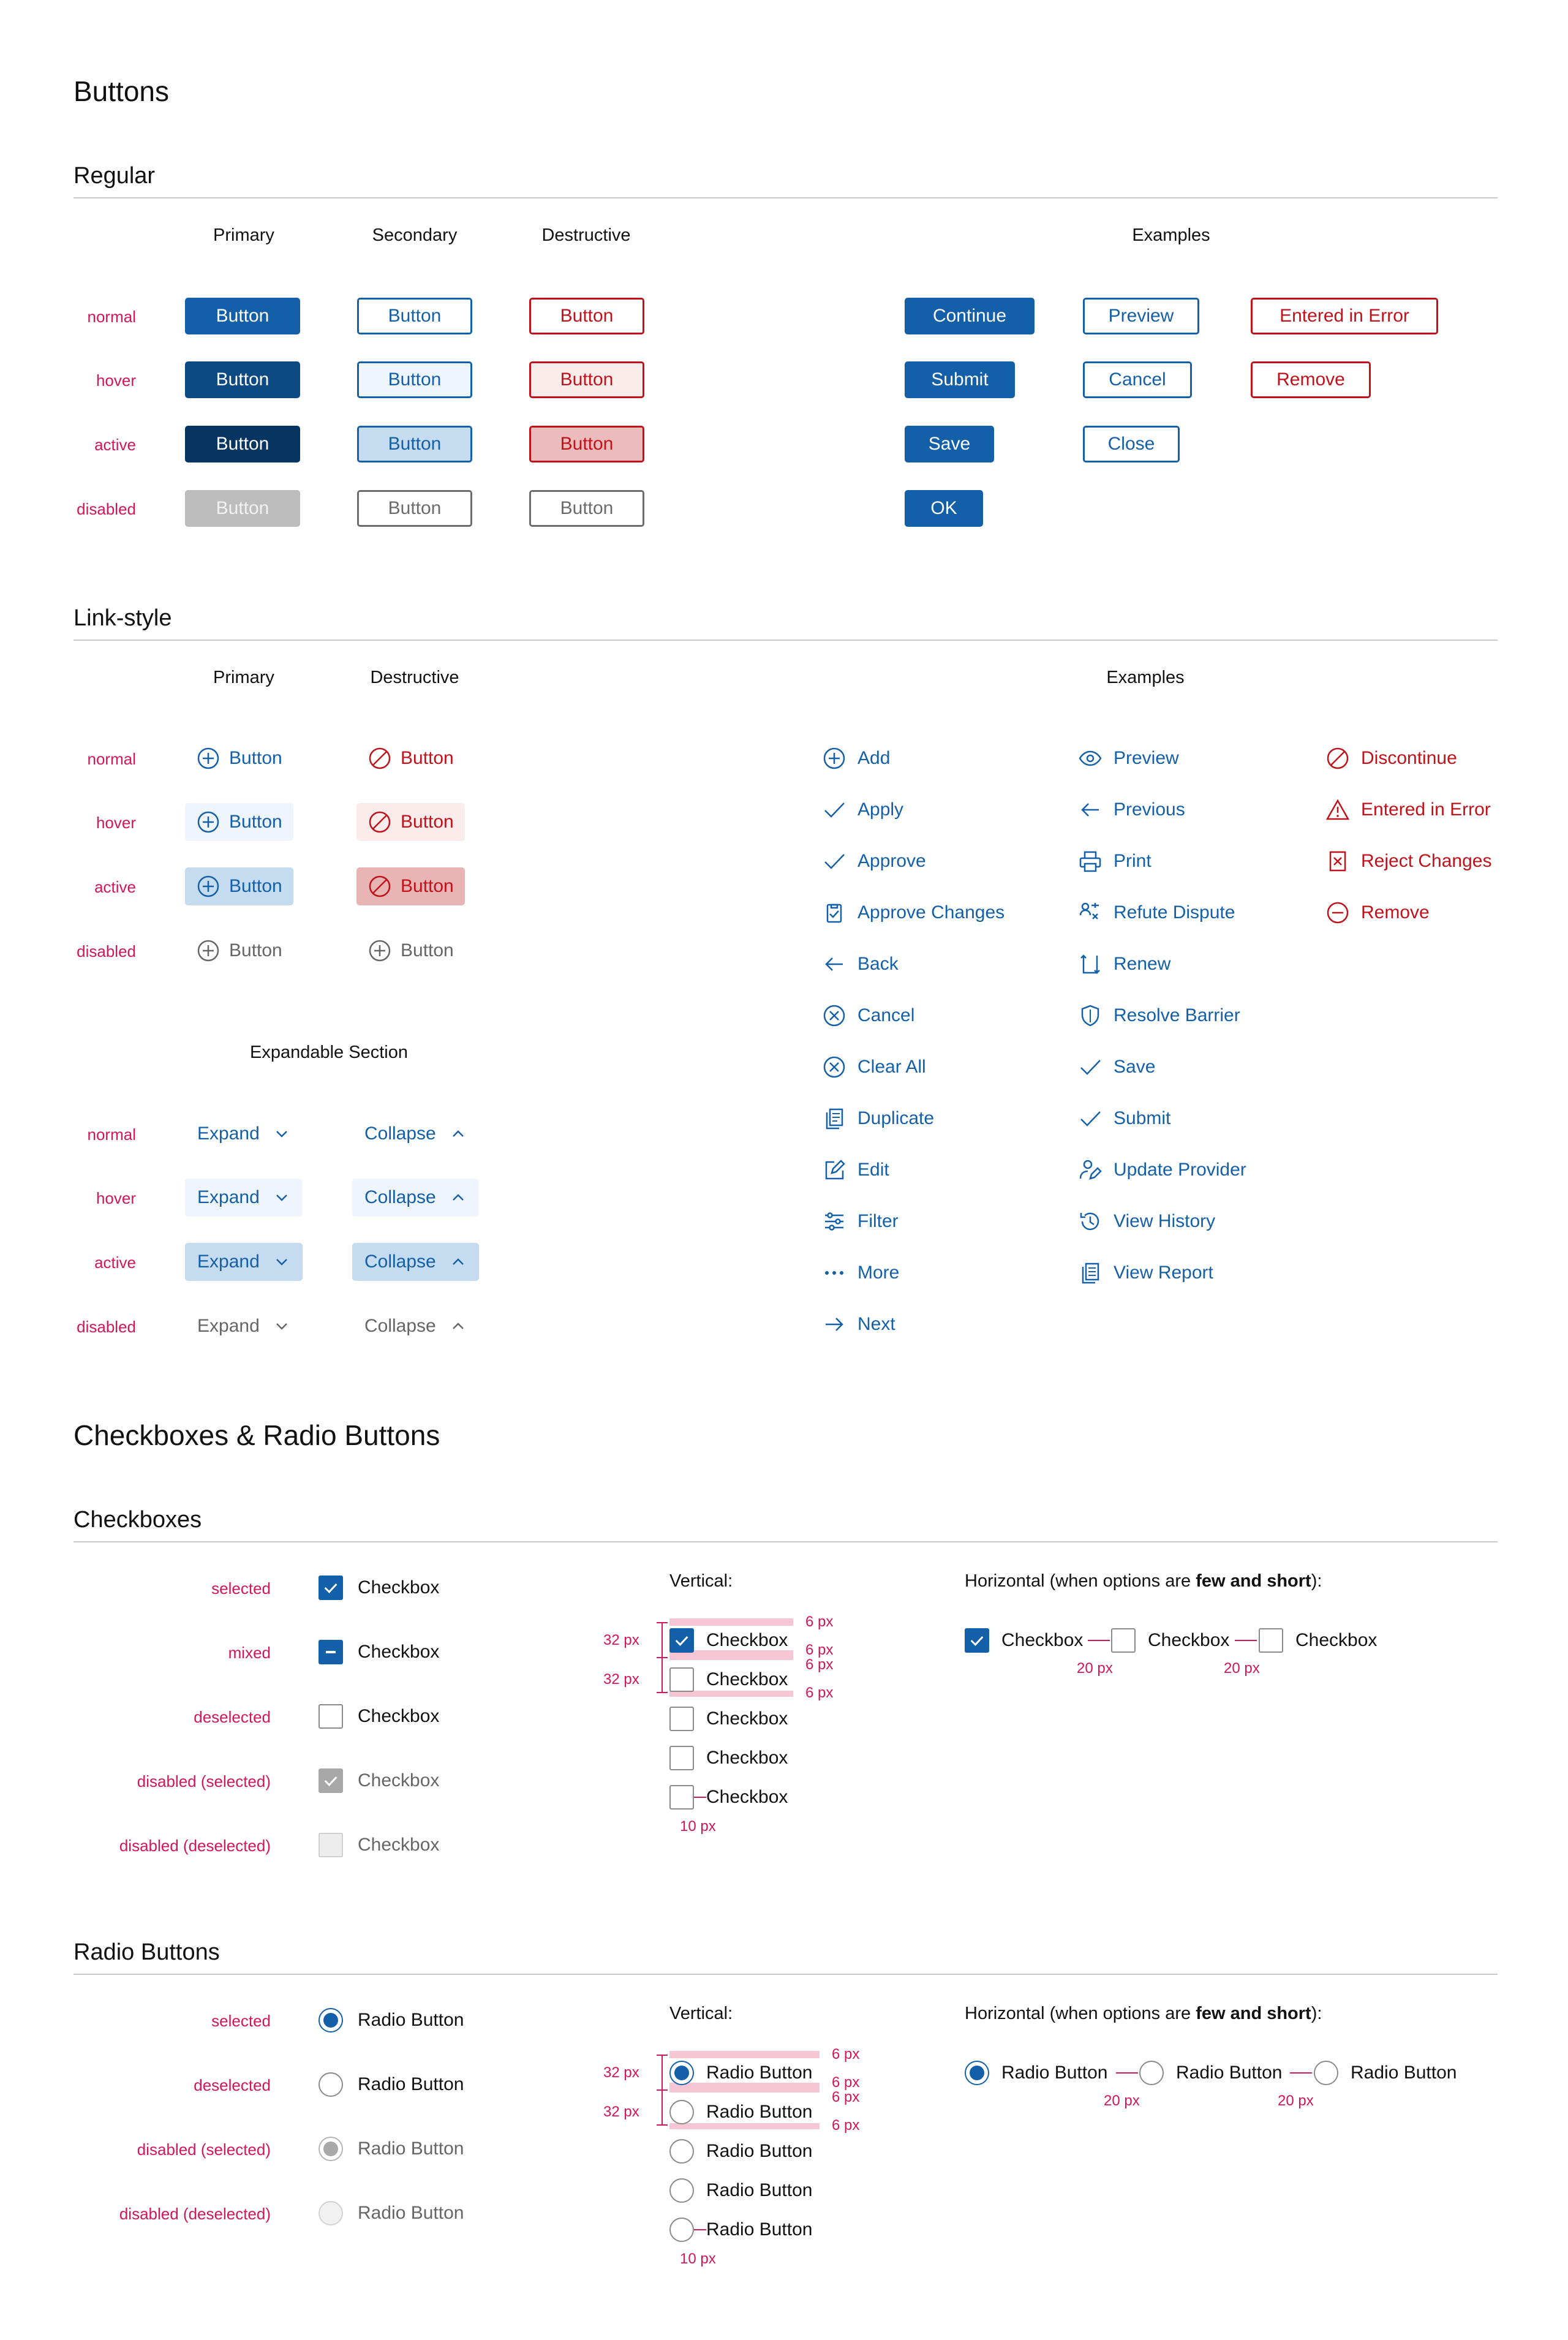  Describe the element at coordinates (729, 1641) in the screenshot. I see `checkbox-vertical-1: Checkbox` at that location.